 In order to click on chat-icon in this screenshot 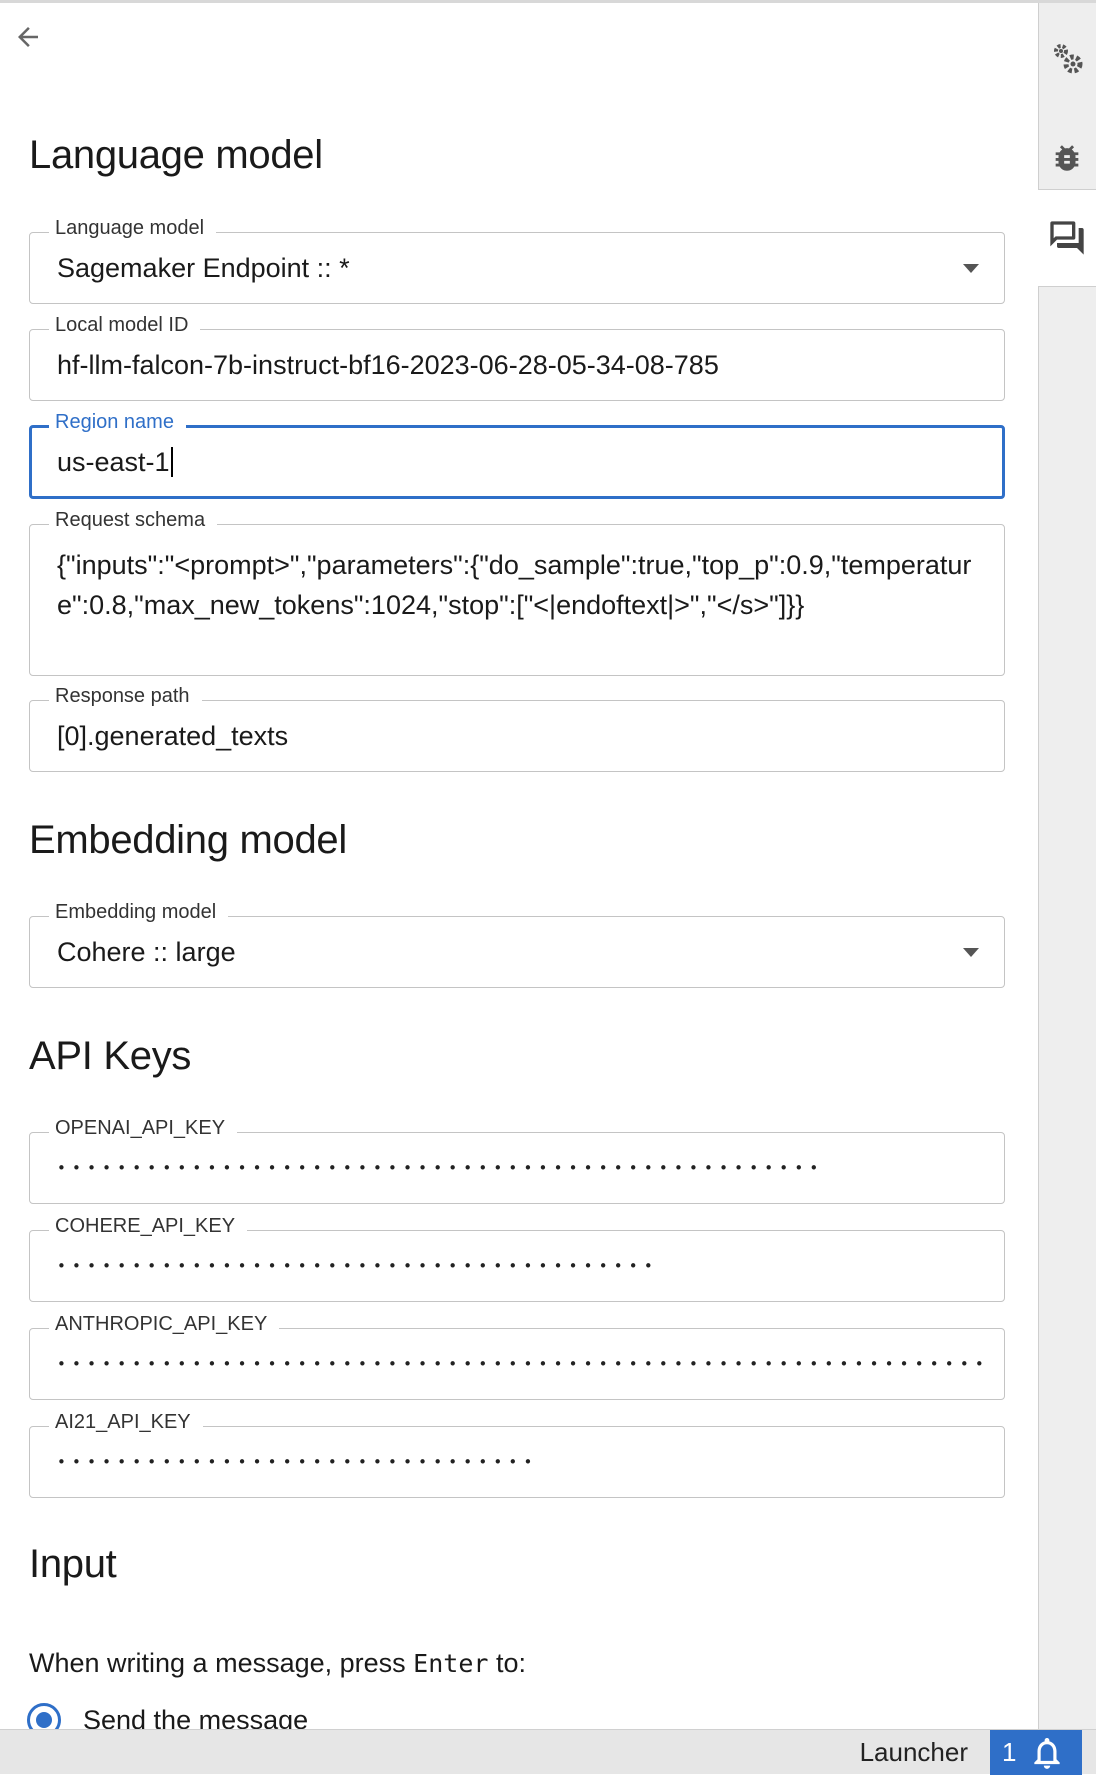, I will do `click(1067, 238)`.